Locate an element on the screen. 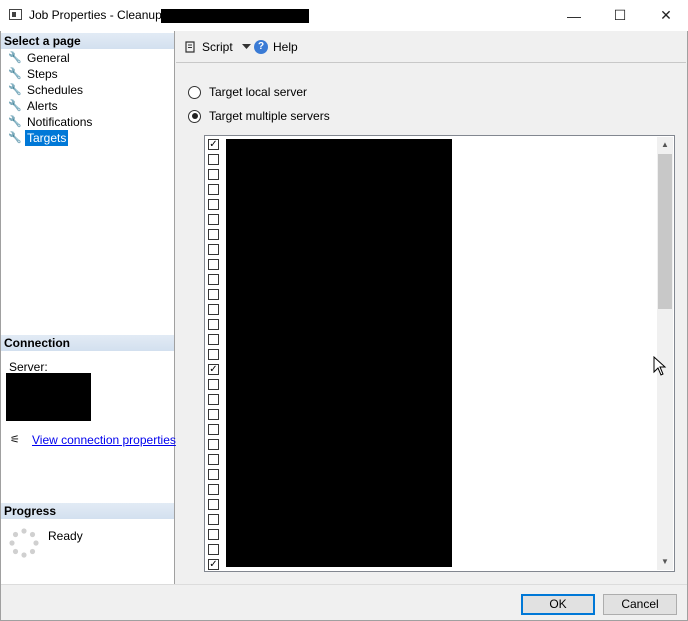 The height and width of the screenshot is (621, 688). help-button: ? Help is located at coordinates (276, 47).